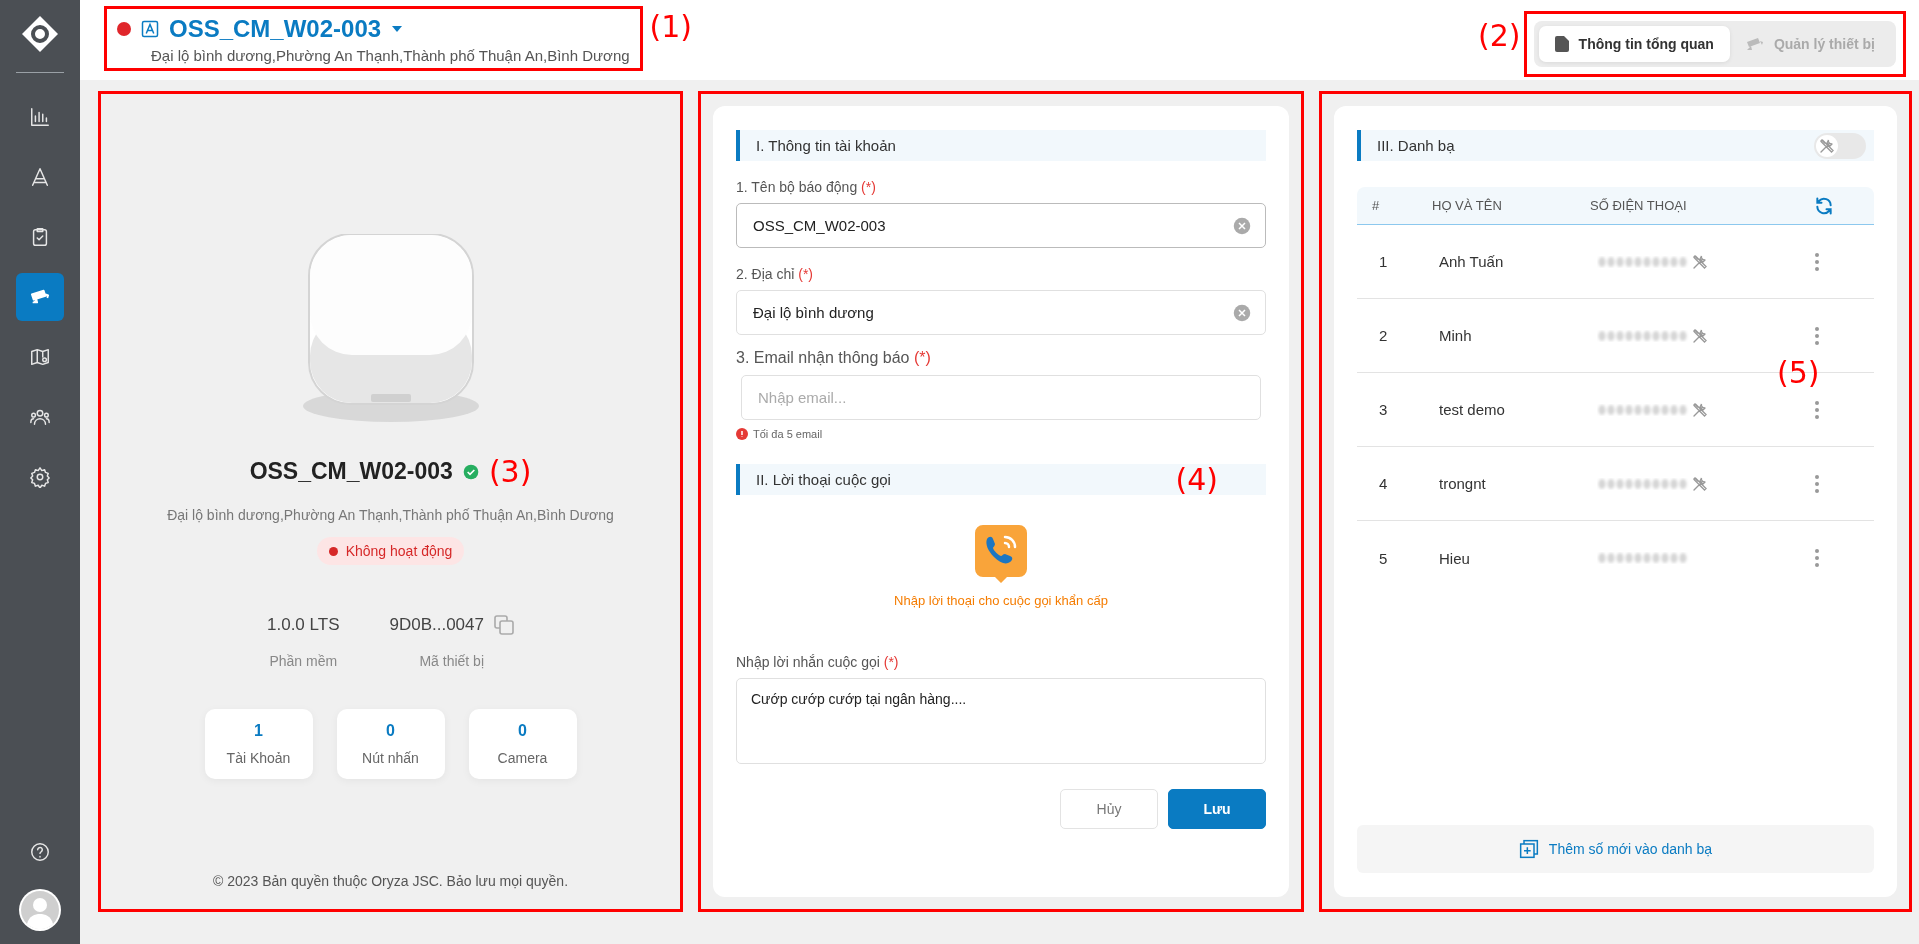 The height and width of the screenshot is (944, 1919). I want to click on section-title: II. Lời thoại cuộc gọi, so click(823, 479).